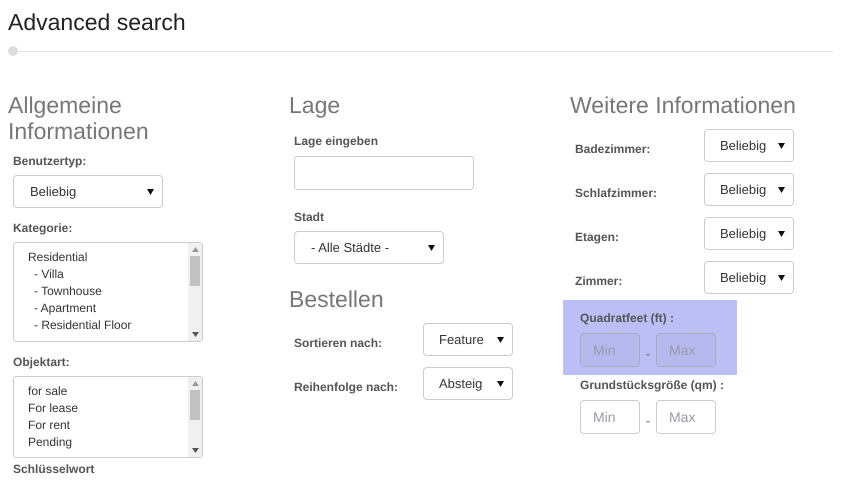 Image resolution: width=847 pixels, height=485 pixels. I want to click on field-label: Grundstücksgröße (qm) :, so click(652, 385).